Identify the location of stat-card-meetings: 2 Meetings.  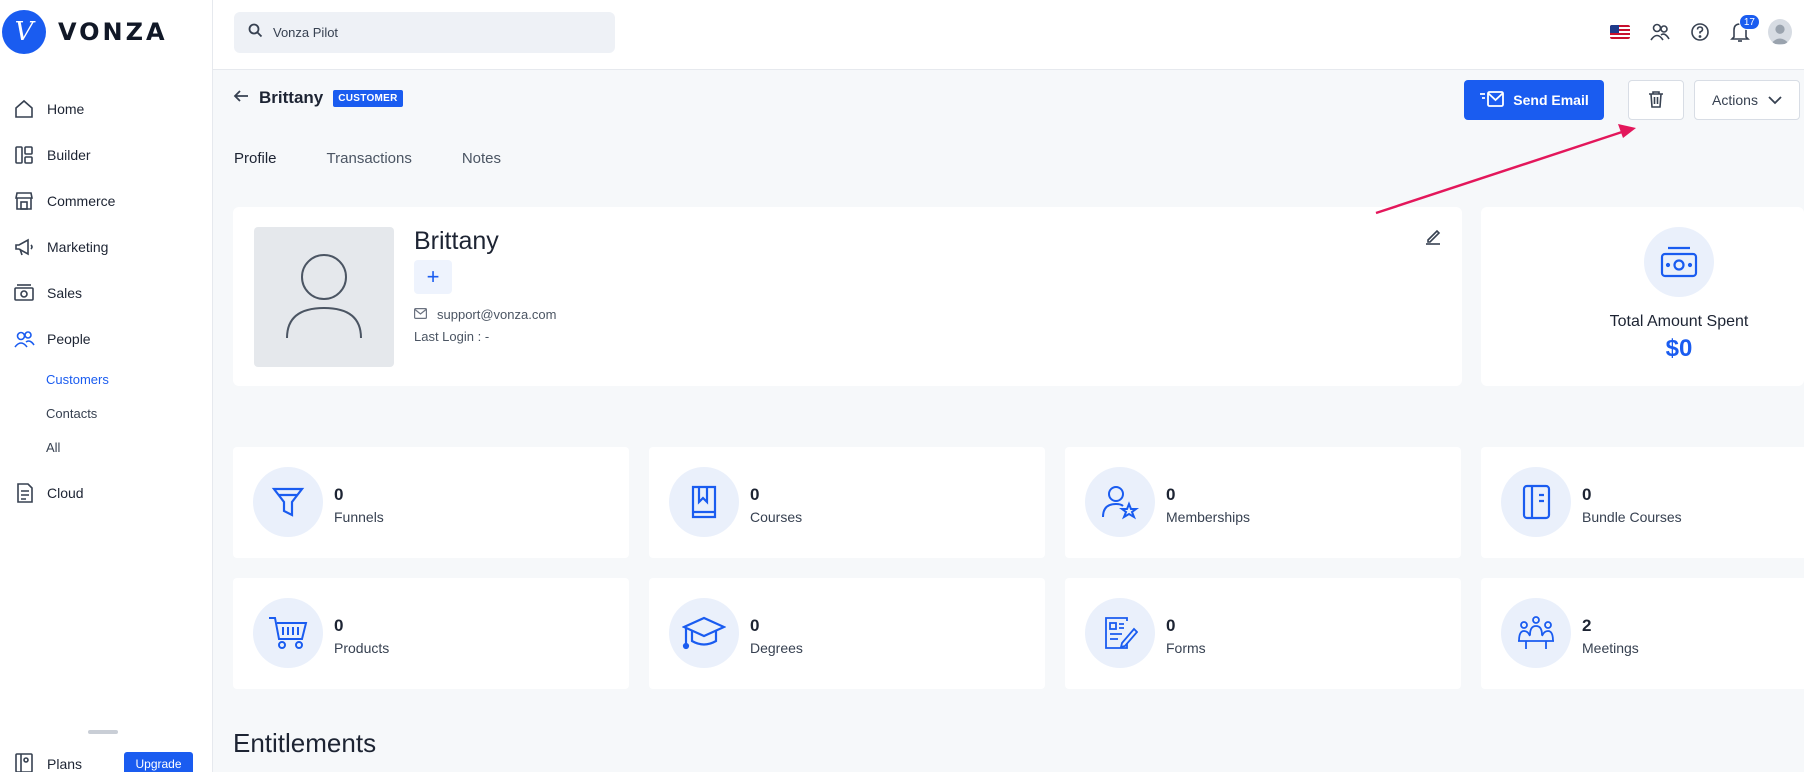
(1642, 633).